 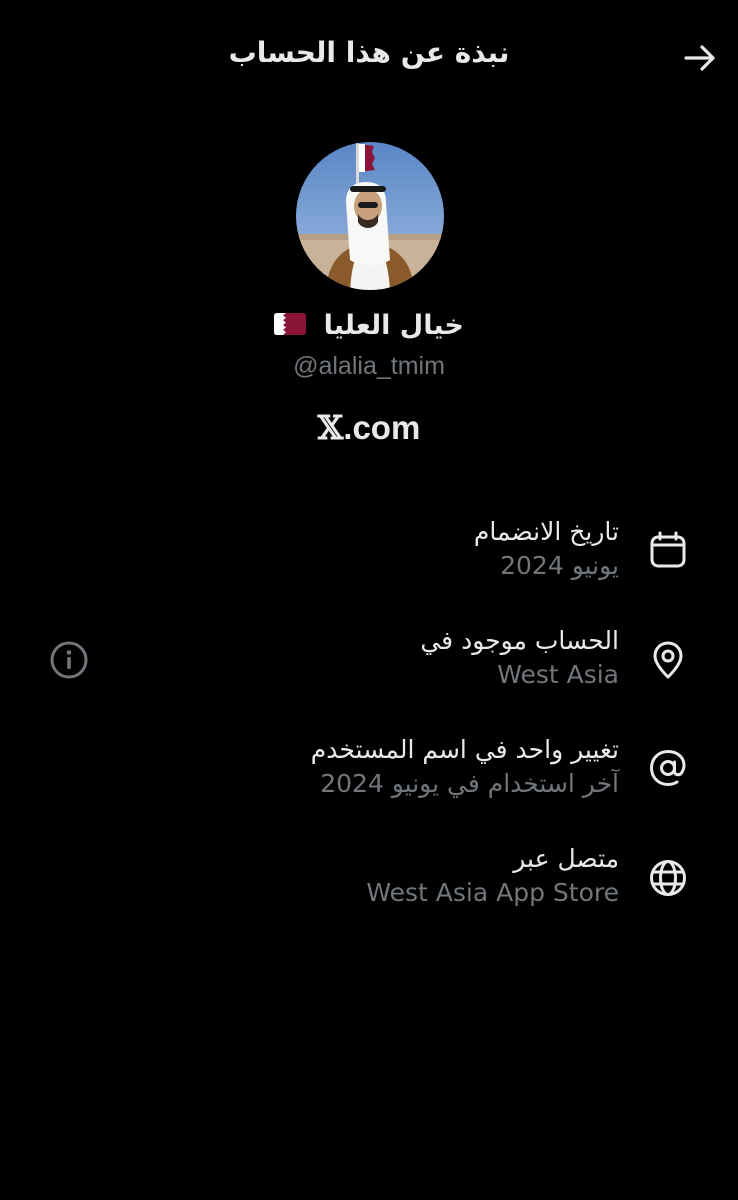 What do you see at coordinates (566, 858) in the screenshot?
I see `connected-via-label: متصل عبر` at bounding box center [566, 858].